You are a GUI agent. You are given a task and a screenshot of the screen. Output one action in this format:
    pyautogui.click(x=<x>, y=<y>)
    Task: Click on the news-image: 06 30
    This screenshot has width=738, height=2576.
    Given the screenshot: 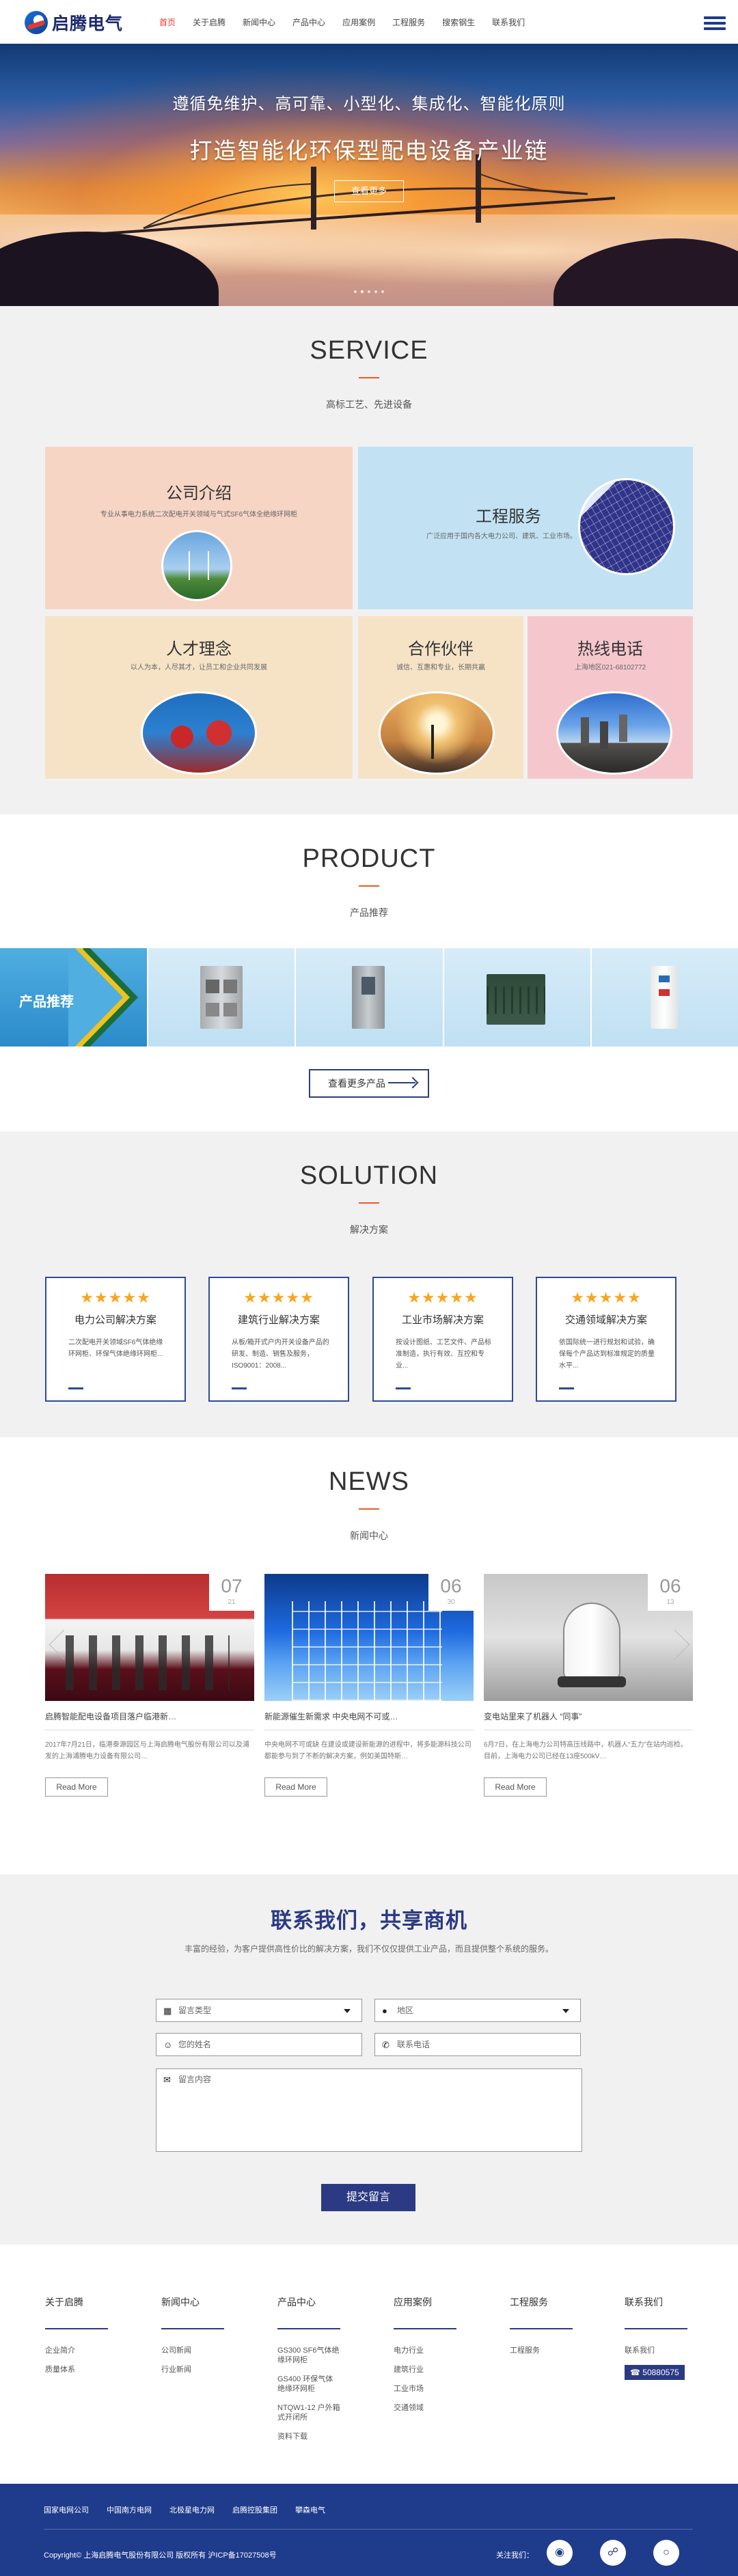 What is the action you would take?
    pyautogui.click(x=369, y=1638)
    